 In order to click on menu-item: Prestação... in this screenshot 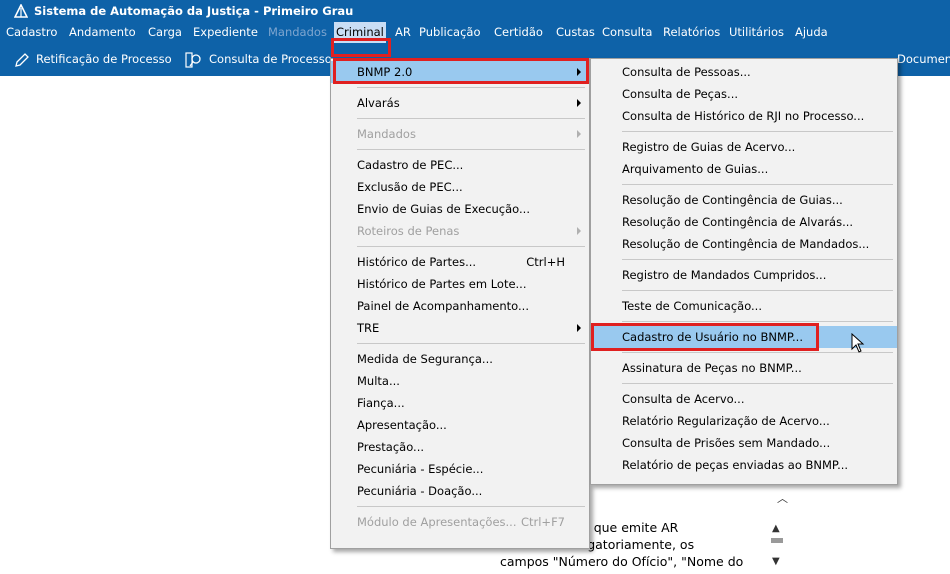, I will do `click(460, 447)`.